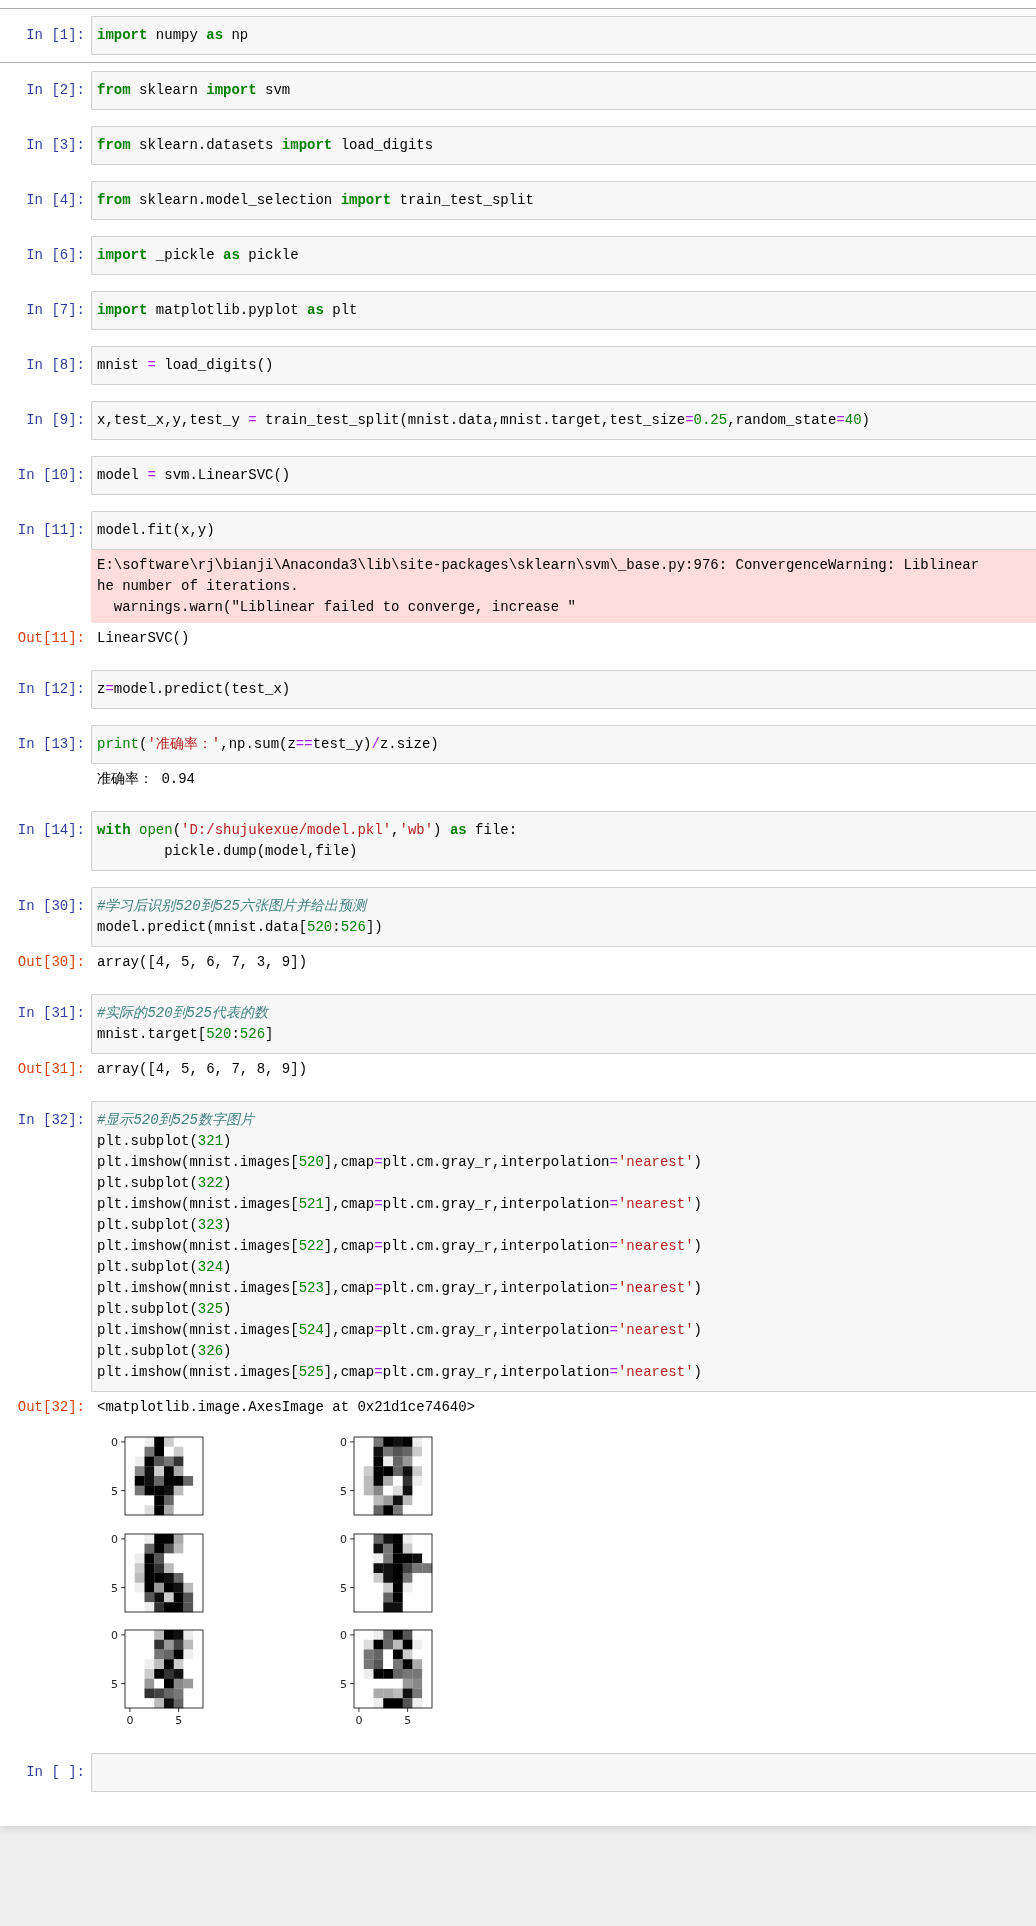 This screenshot has width=1036, height=1926. What do you see at coordinates (51, 689) in the screenshot?
I see `input-prompt: In [12]:` at bounding box center [51, 689].